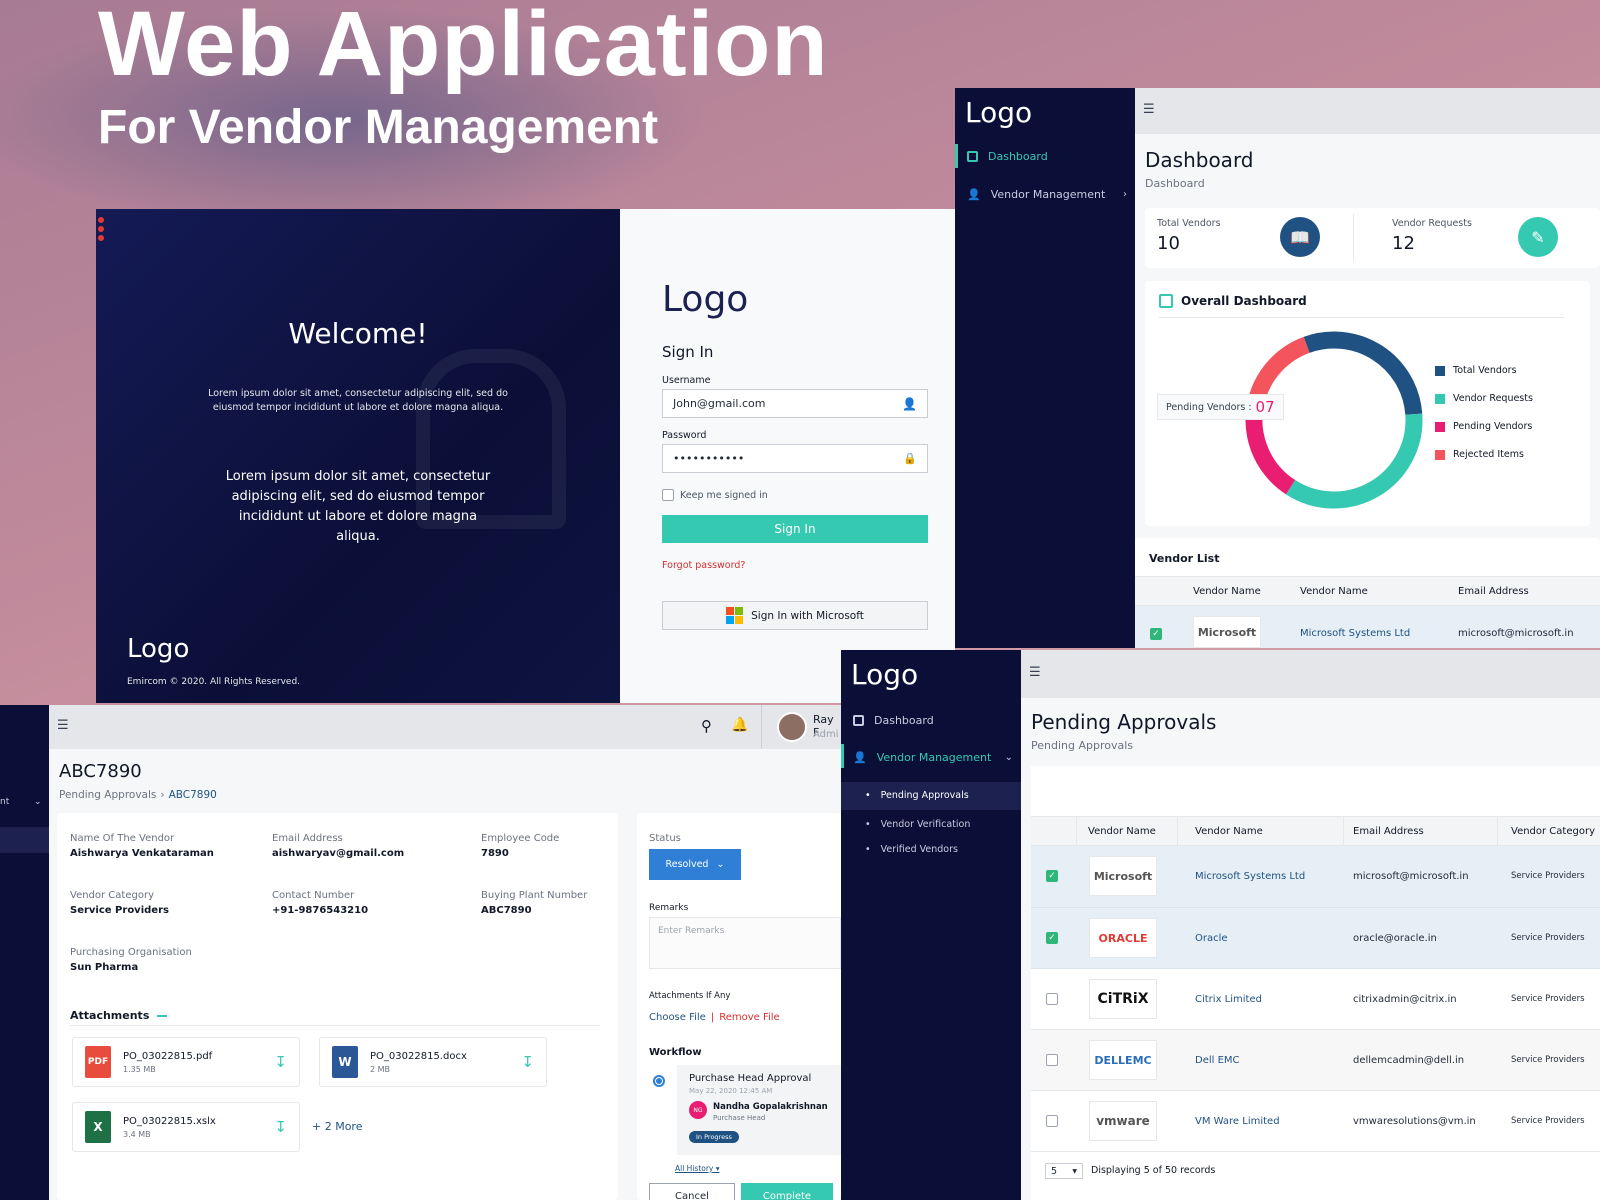 Image resolution: width=1600 pixels, height=1200 pixels. I want to click on col-vendor-name: Vendor Name, so click(1229, 831).